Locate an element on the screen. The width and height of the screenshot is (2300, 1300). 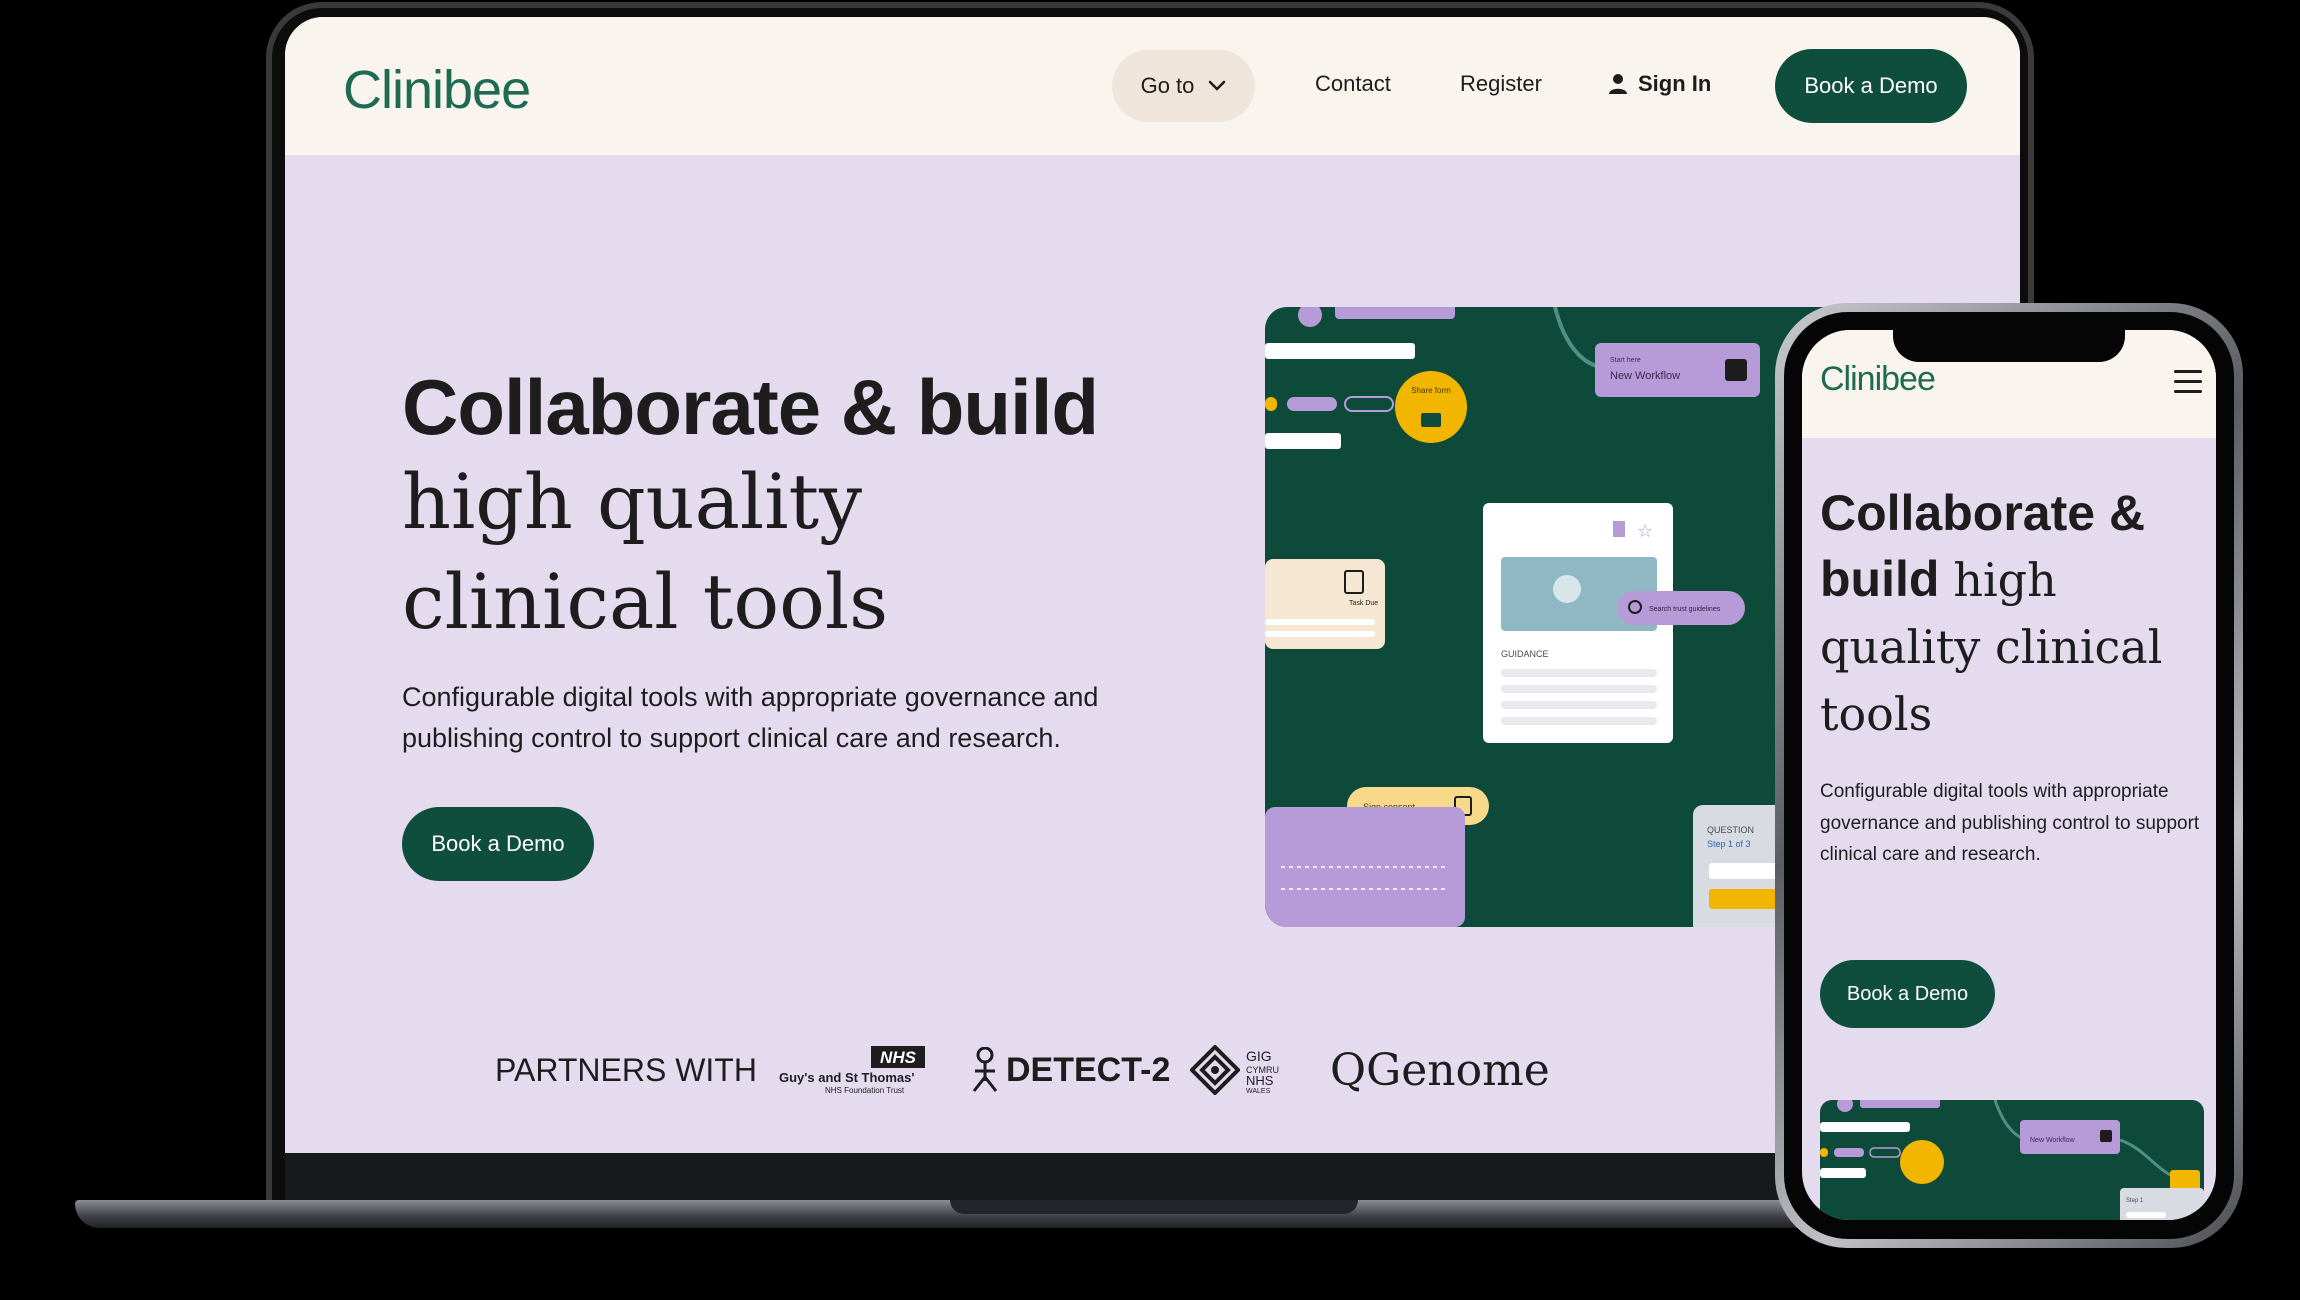
user-icon is located at coordinates (1618, 84).